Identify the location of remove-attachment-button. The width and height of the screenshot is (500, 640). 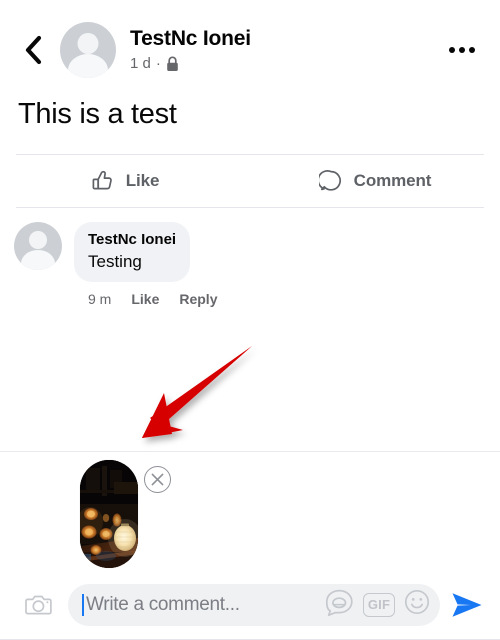
(157, 479).